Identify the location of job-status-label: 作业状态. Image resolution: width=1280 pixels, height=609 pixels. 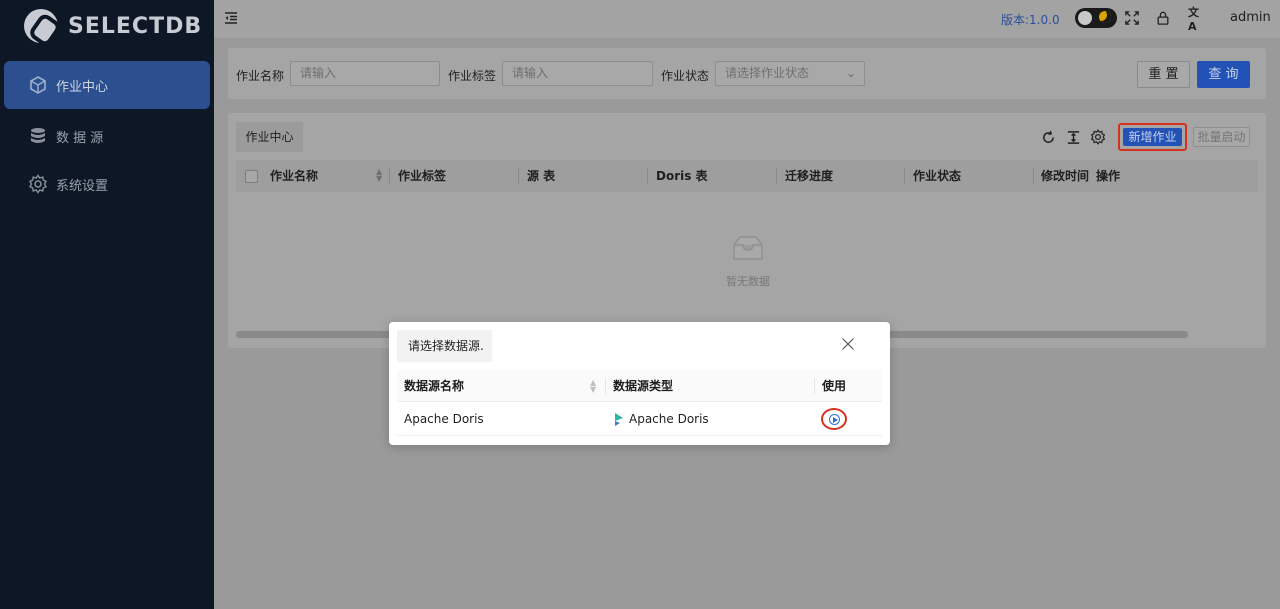
(685, 76).